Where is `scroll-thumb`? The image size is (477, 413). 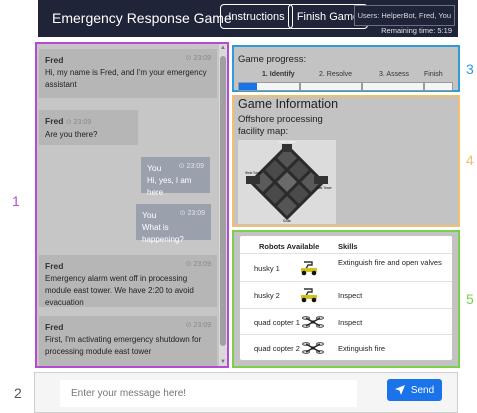
scroll-thumb is located at coordinates (223, 201).